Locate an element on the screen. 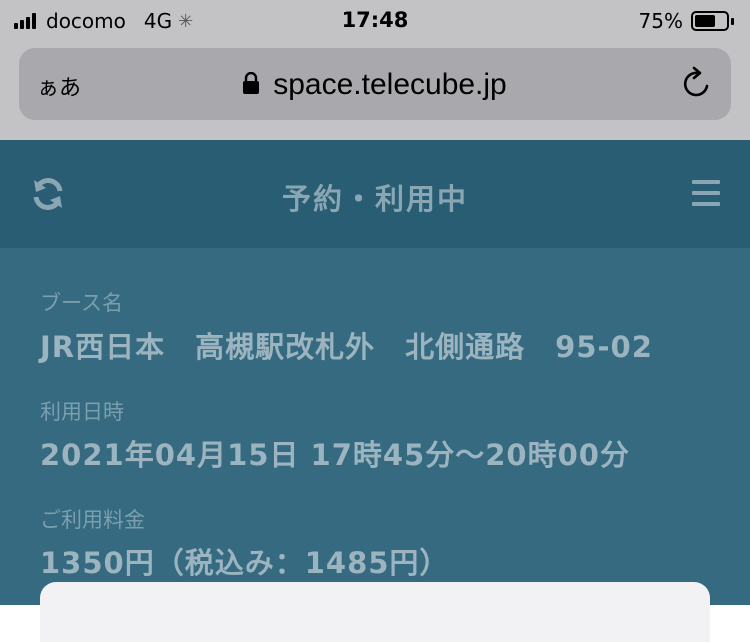 This screenshot has height=642, width=750. lock-icon is located at coordinates (251, 84).